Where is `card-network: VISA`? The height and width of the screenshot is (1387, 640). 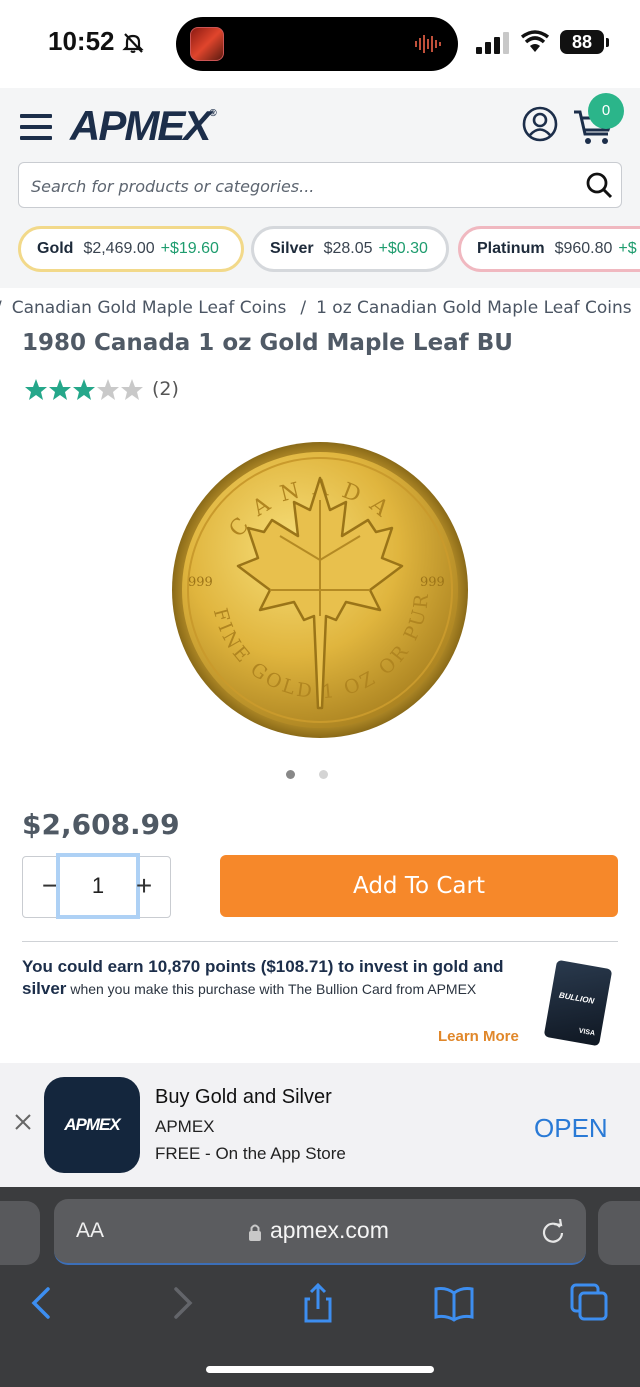 card-network: VISA is located at coordinates (587, 1032).